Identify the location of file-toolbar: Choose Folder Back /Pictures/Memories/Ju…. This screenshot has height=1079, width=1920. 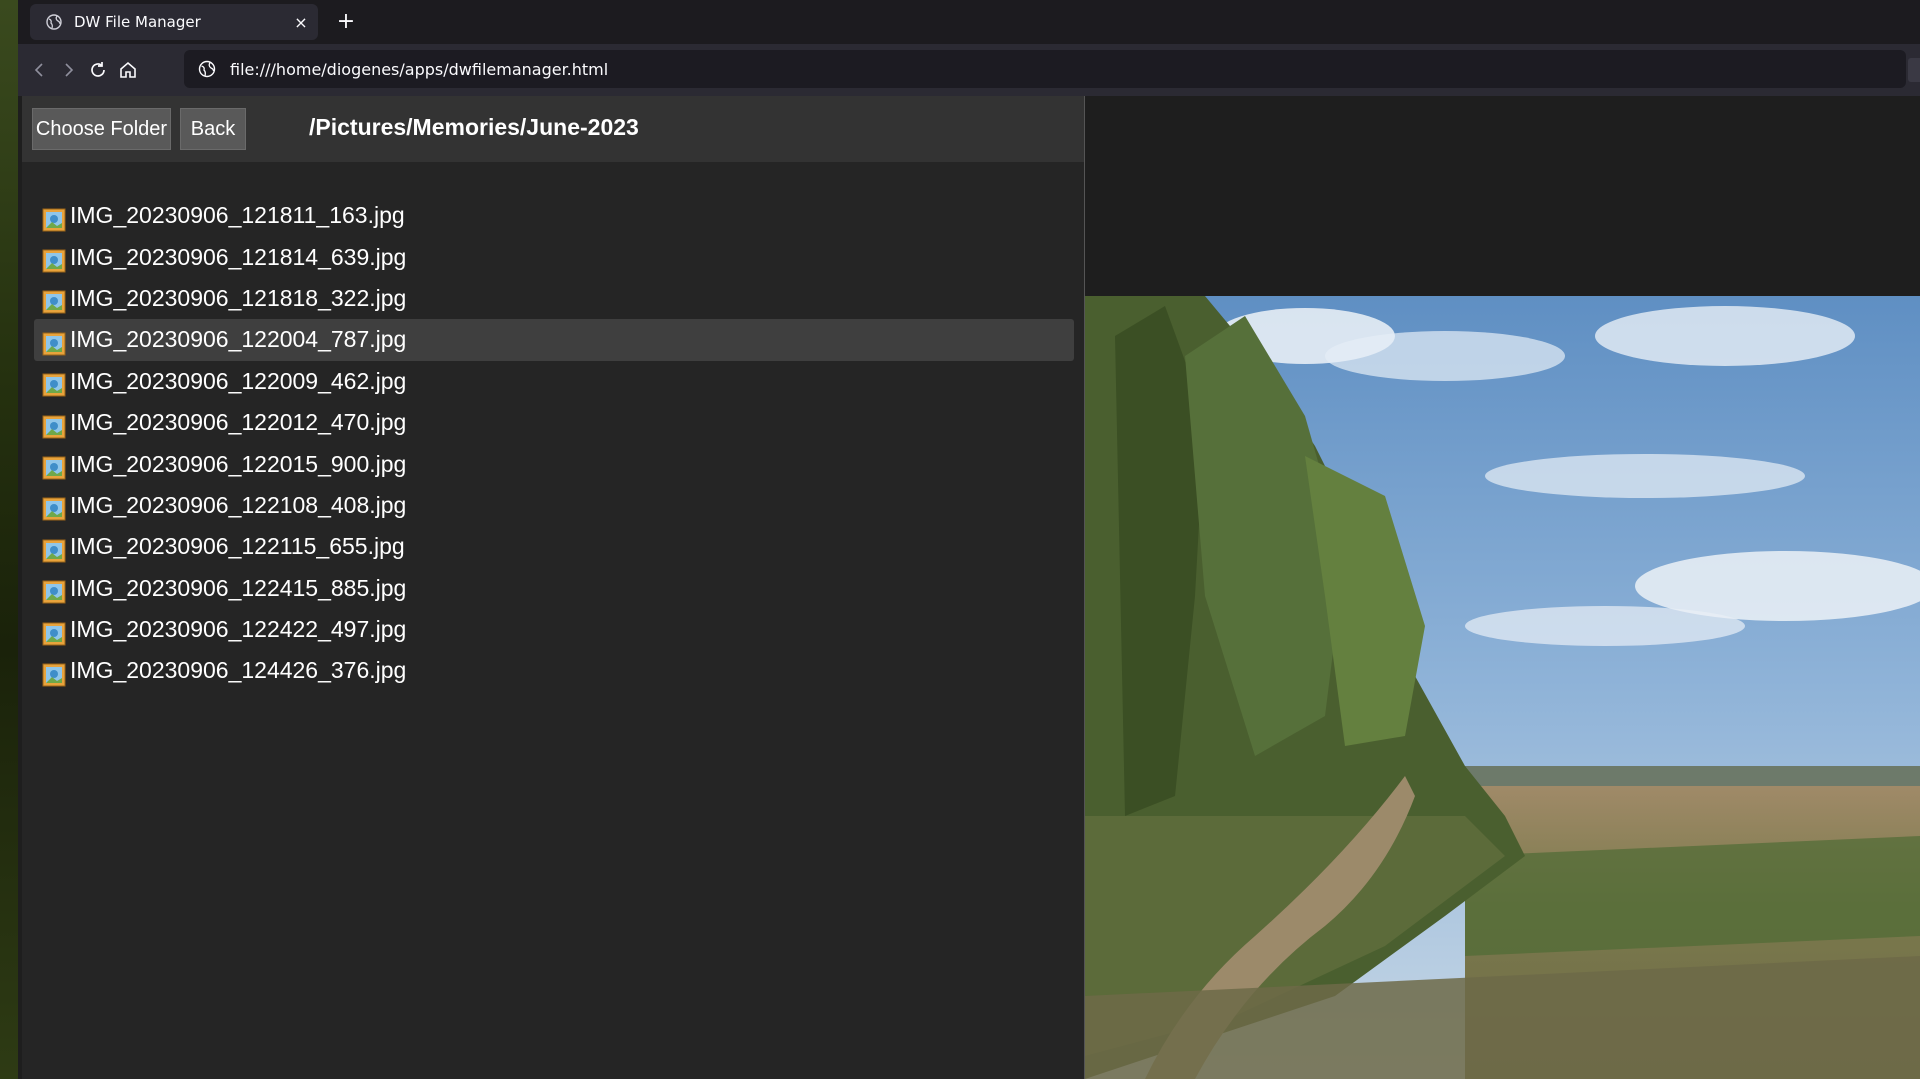
(553, 129).